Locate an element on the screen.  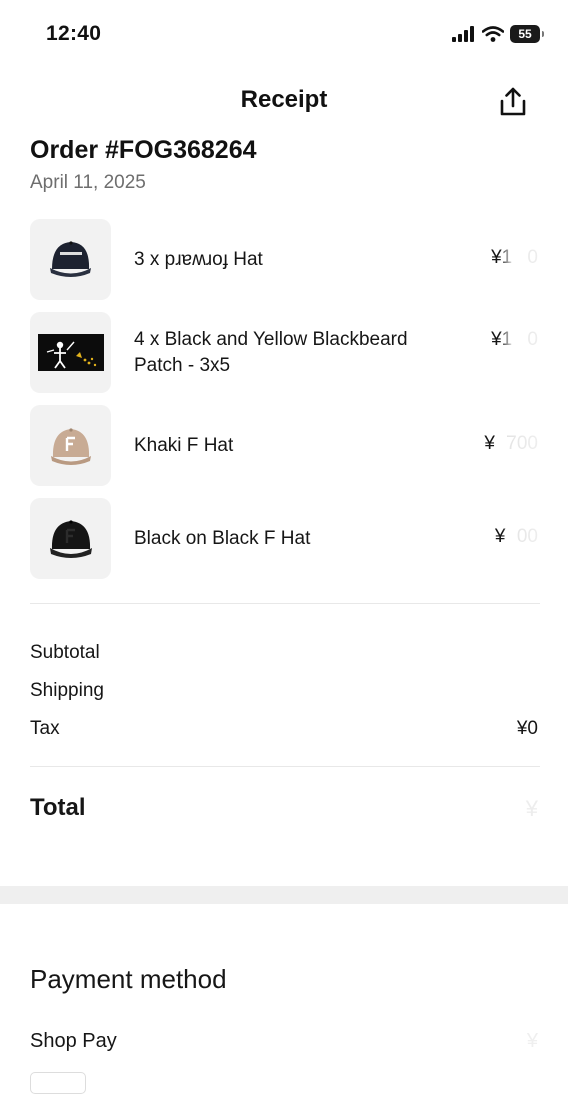
tax-label: Tax is located at coordinates (45, 728).